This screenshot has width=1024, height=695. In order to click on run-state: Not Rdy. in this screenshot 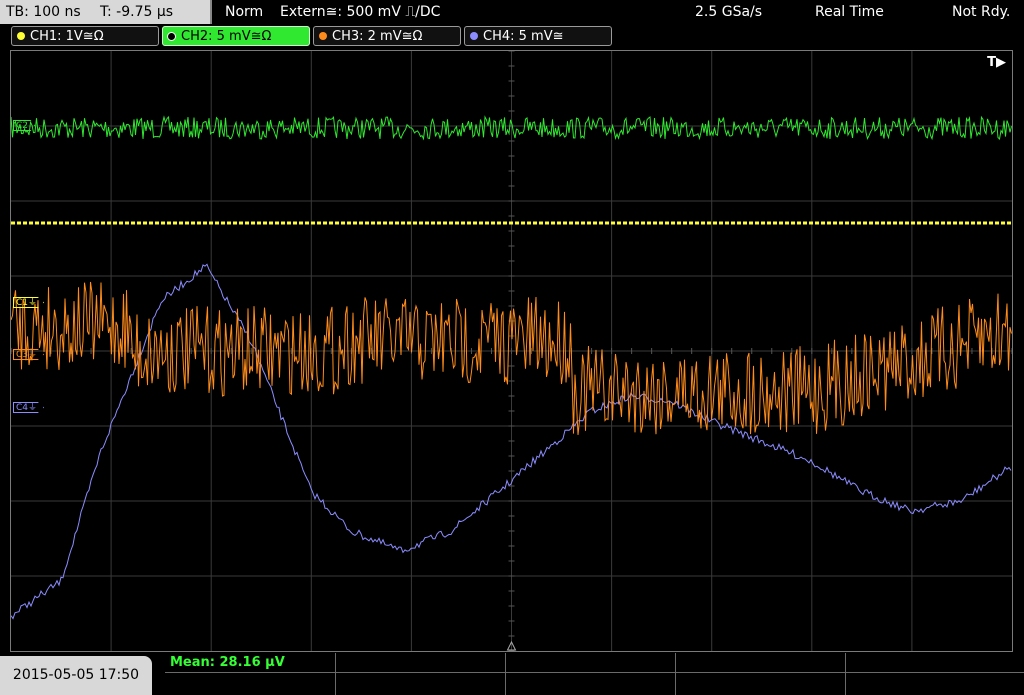, I will do `click(981, 12)`.